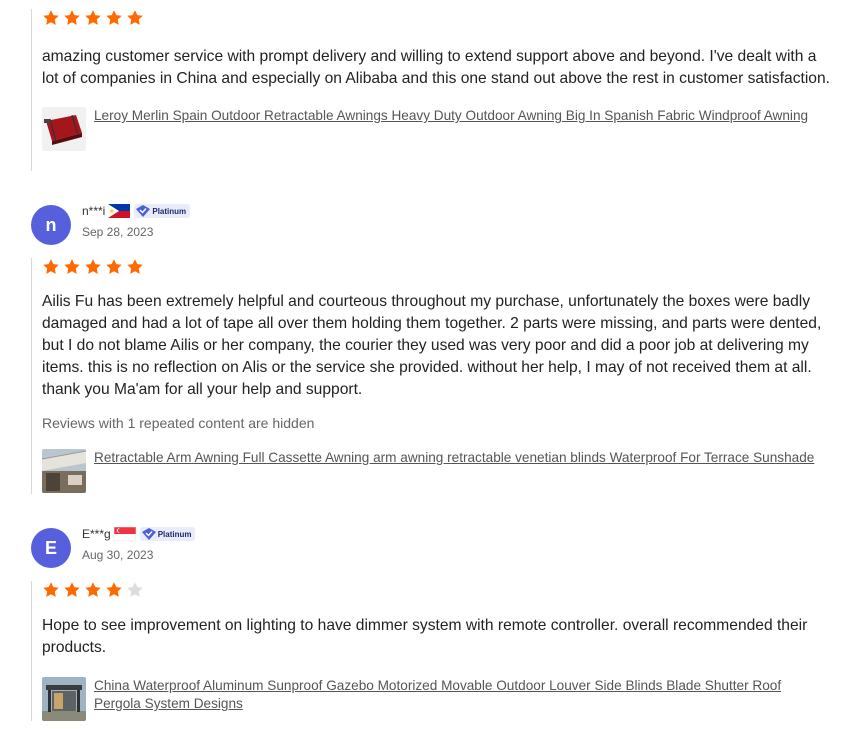 This screenshot has width=843, height=729. What do you see at coordinates (118, 555) in the screenshot?
I see `review-date: Aug 30, 2023` at bounding box center [118, 555].